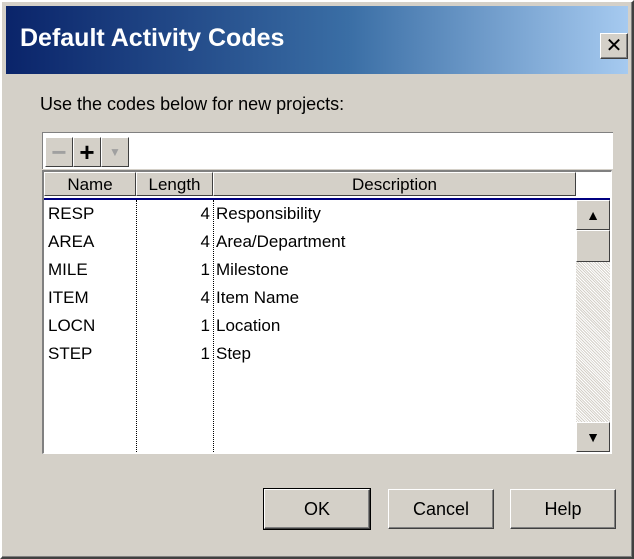 The image size is (634, 559). What do you see at coordinates (393, 298) in the screenshot?
I see `cell-description: Item Name` at bounding box center [393, 298].